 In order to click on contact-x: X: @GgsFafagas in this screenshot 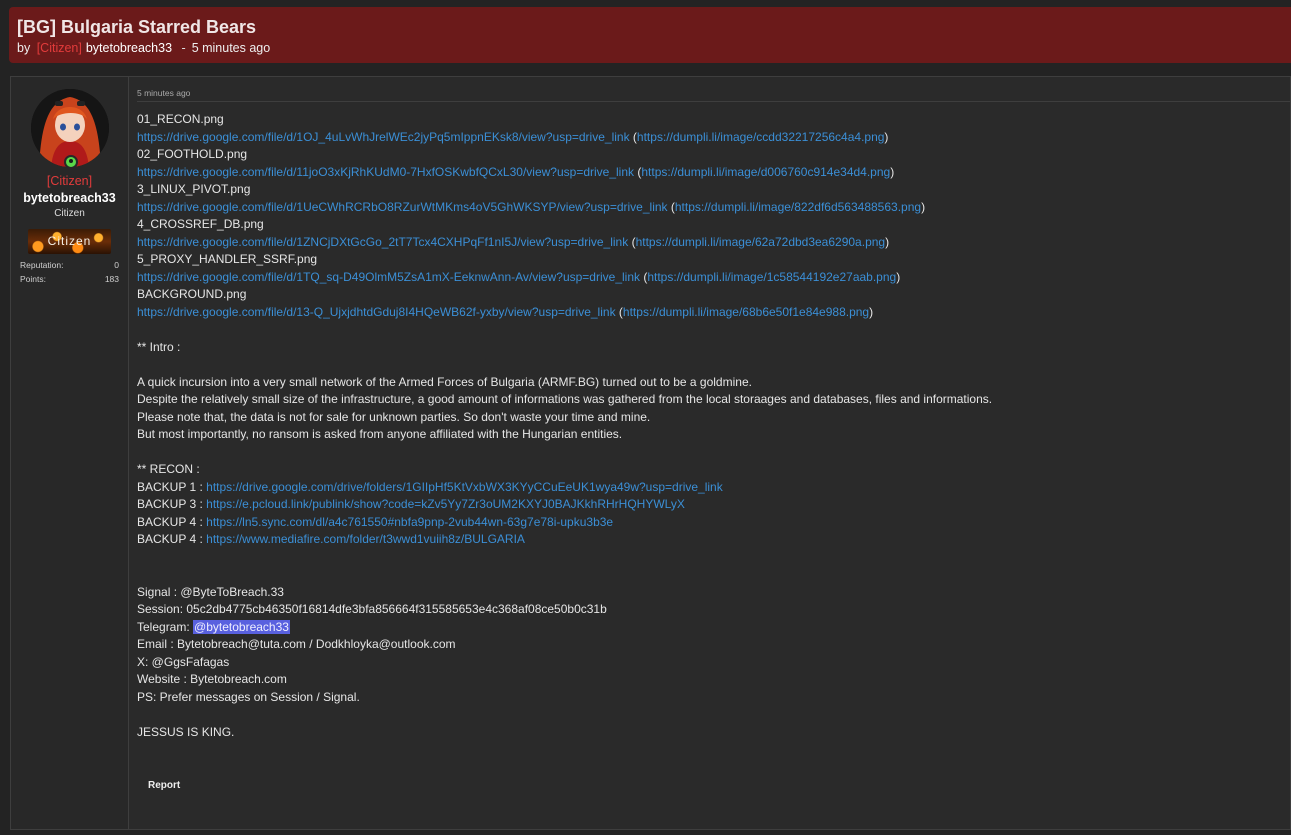, I will do `click(183, 661)`.